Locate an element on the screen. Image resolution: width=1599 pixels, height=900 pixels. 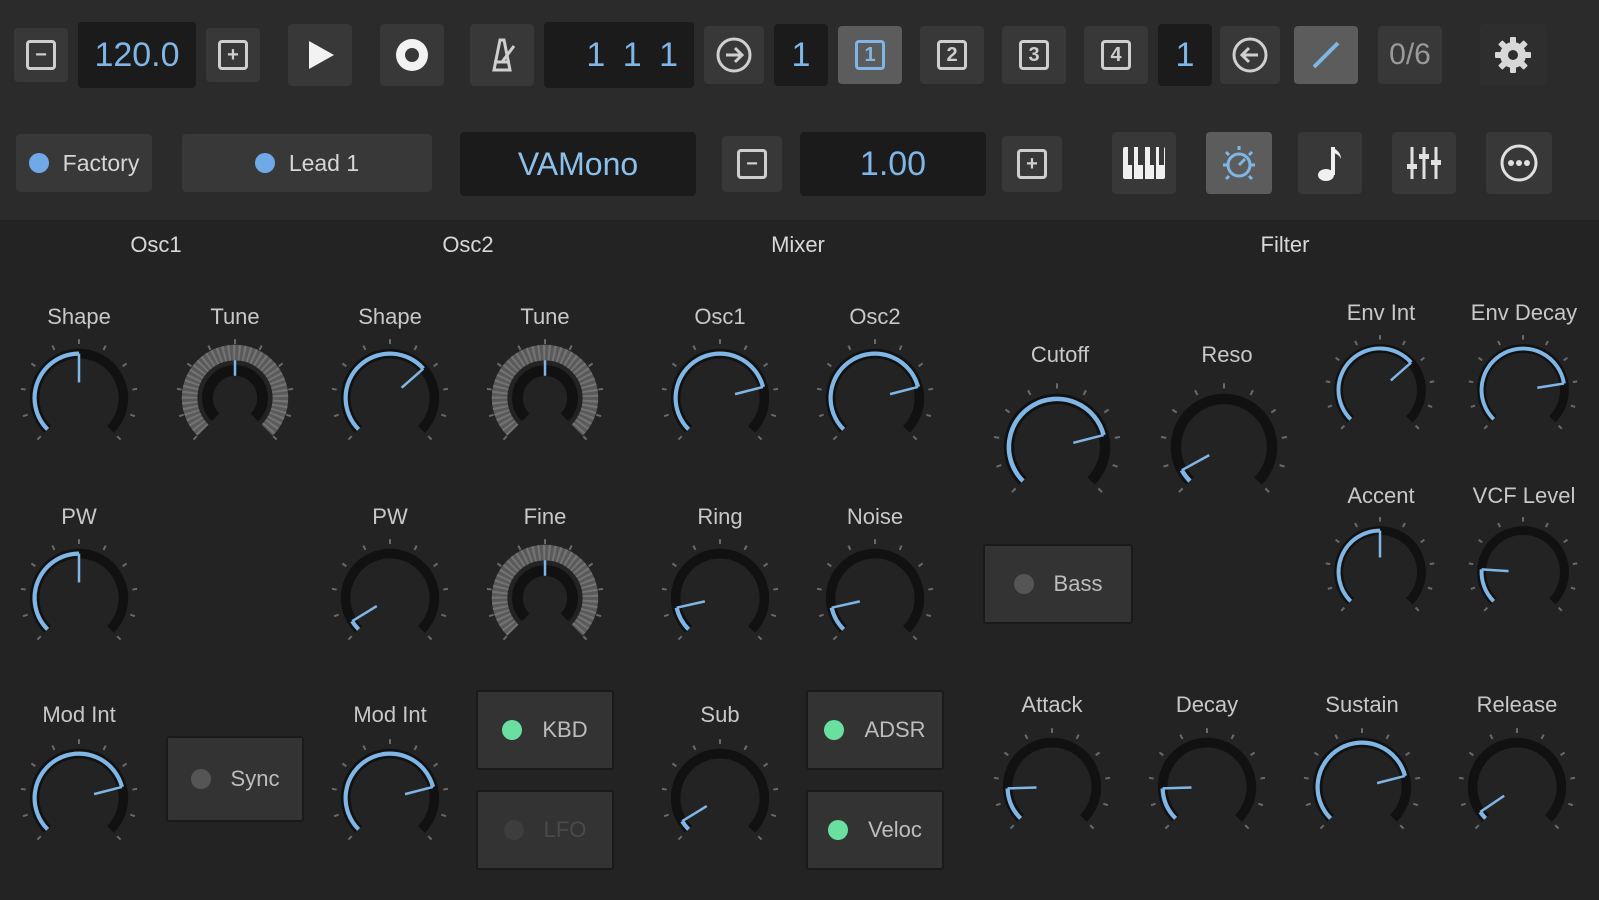
pattern-count-display: 1 is located at coordinates (1185, 55).